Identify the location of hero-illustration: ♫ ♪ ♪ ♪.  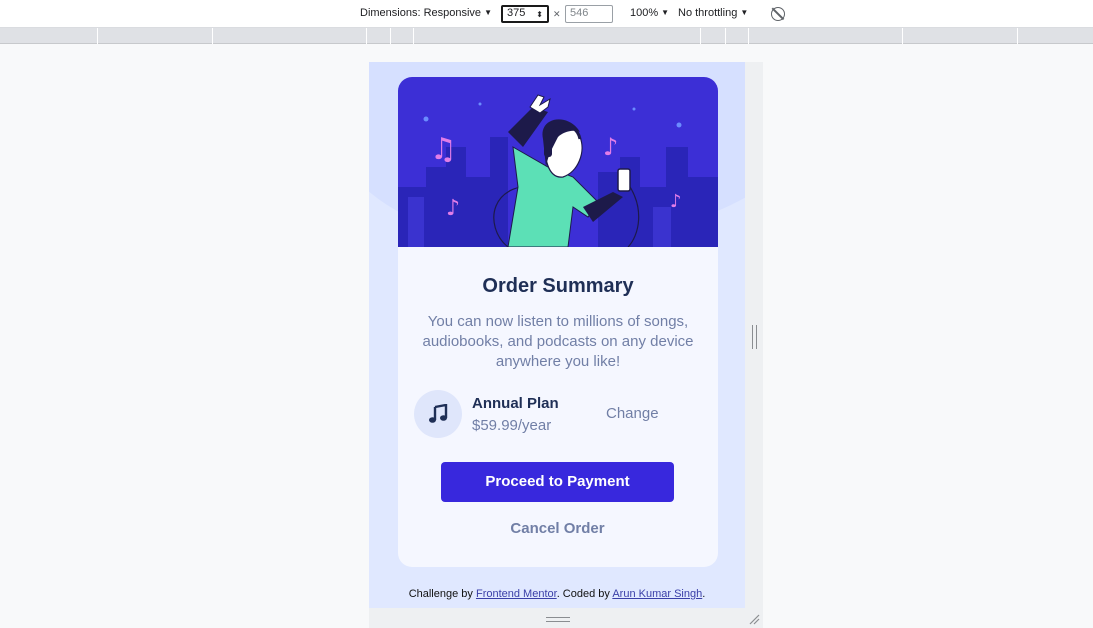
(558, 162).